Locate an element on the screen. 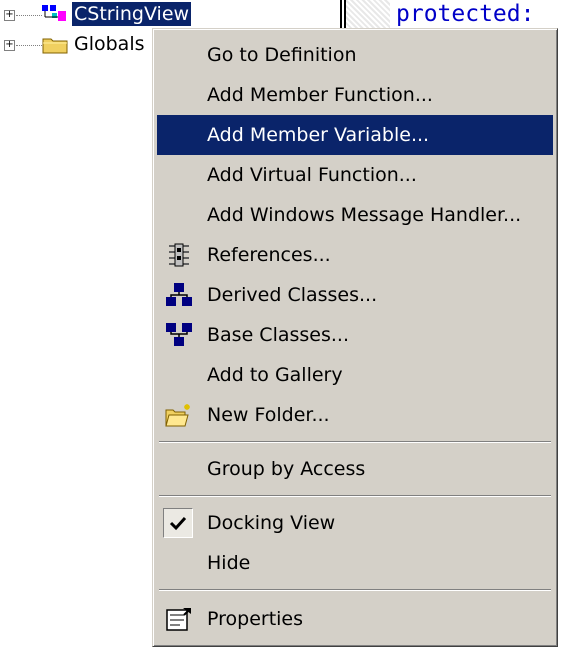  menu-item-label: Properties is located at coordinates (255, 619).